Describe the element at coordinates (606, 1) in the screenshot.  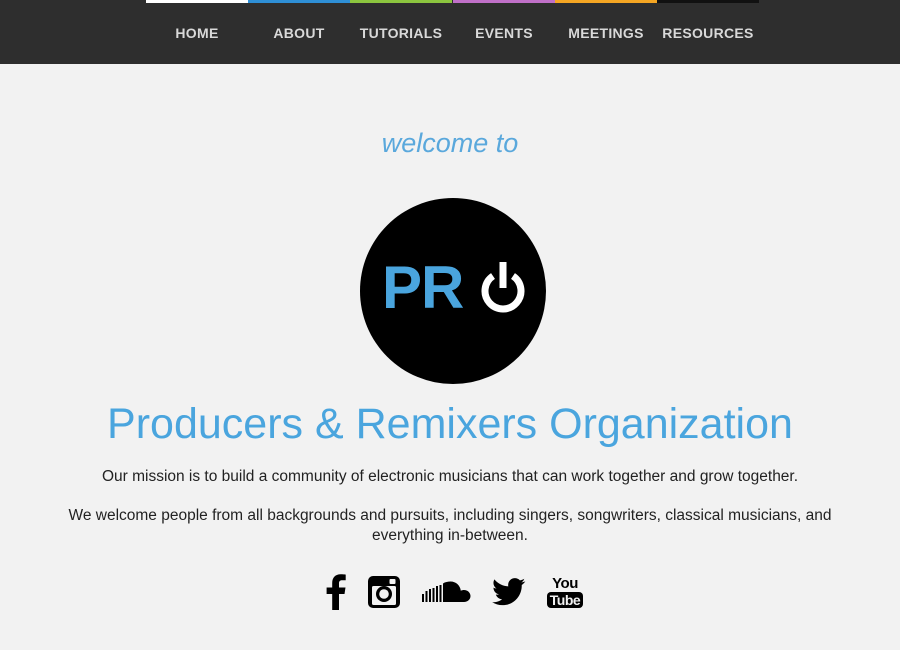
I see `nav-stripe-meetings` at that location.